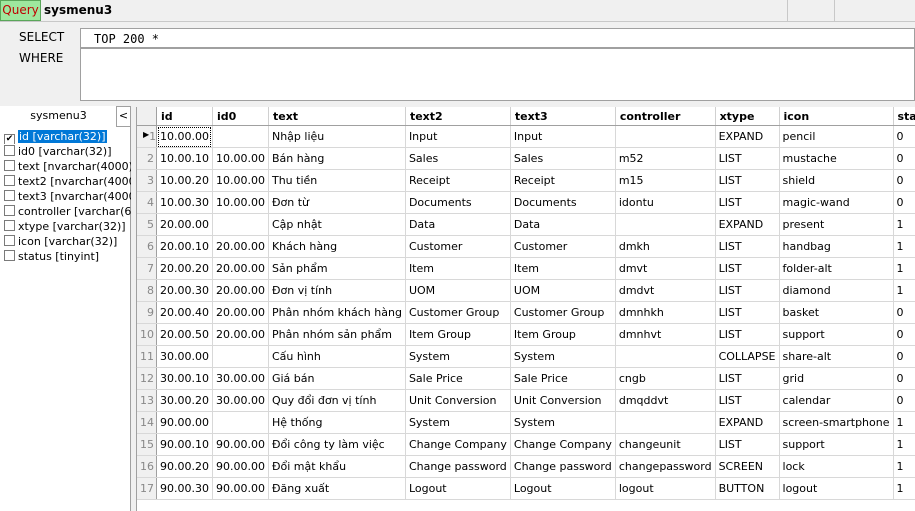  I want to click on cell-icon: calendar, so click(836, 400).